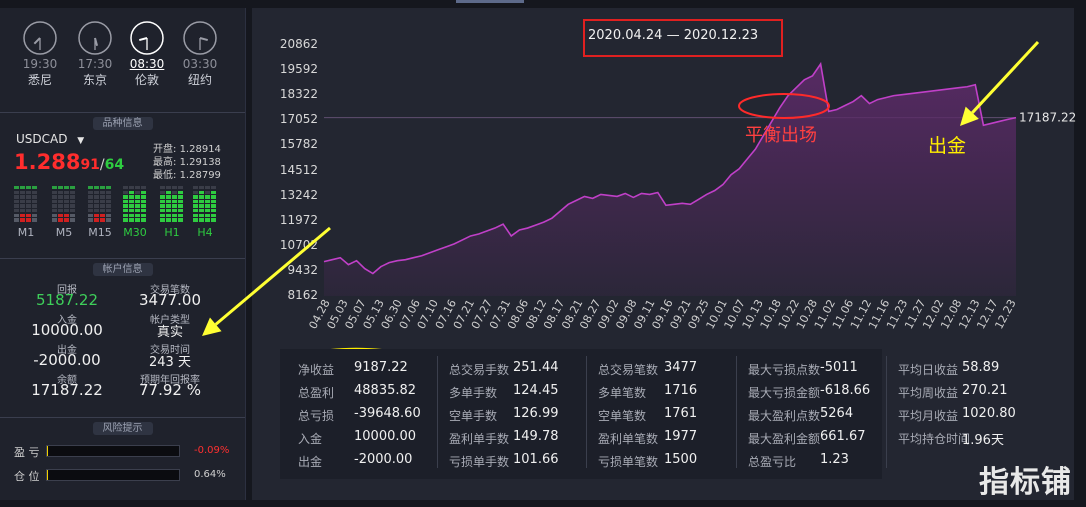 This screenshot has height=507, width=1086. Describe the element at coordinates (113, 475) in the screenshot. I see `position-bar` at that location.